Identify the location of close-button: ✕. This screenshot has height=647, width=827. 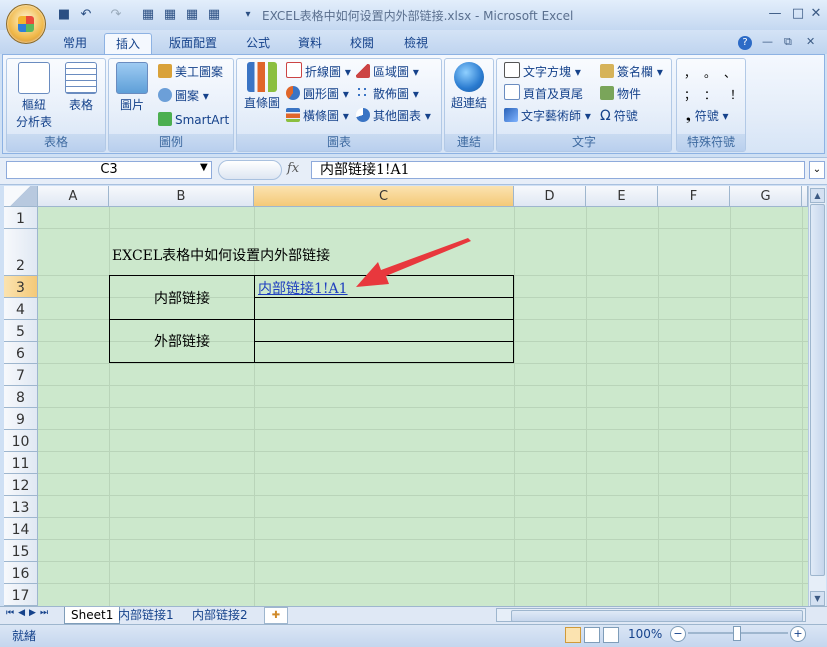
(816, 14).